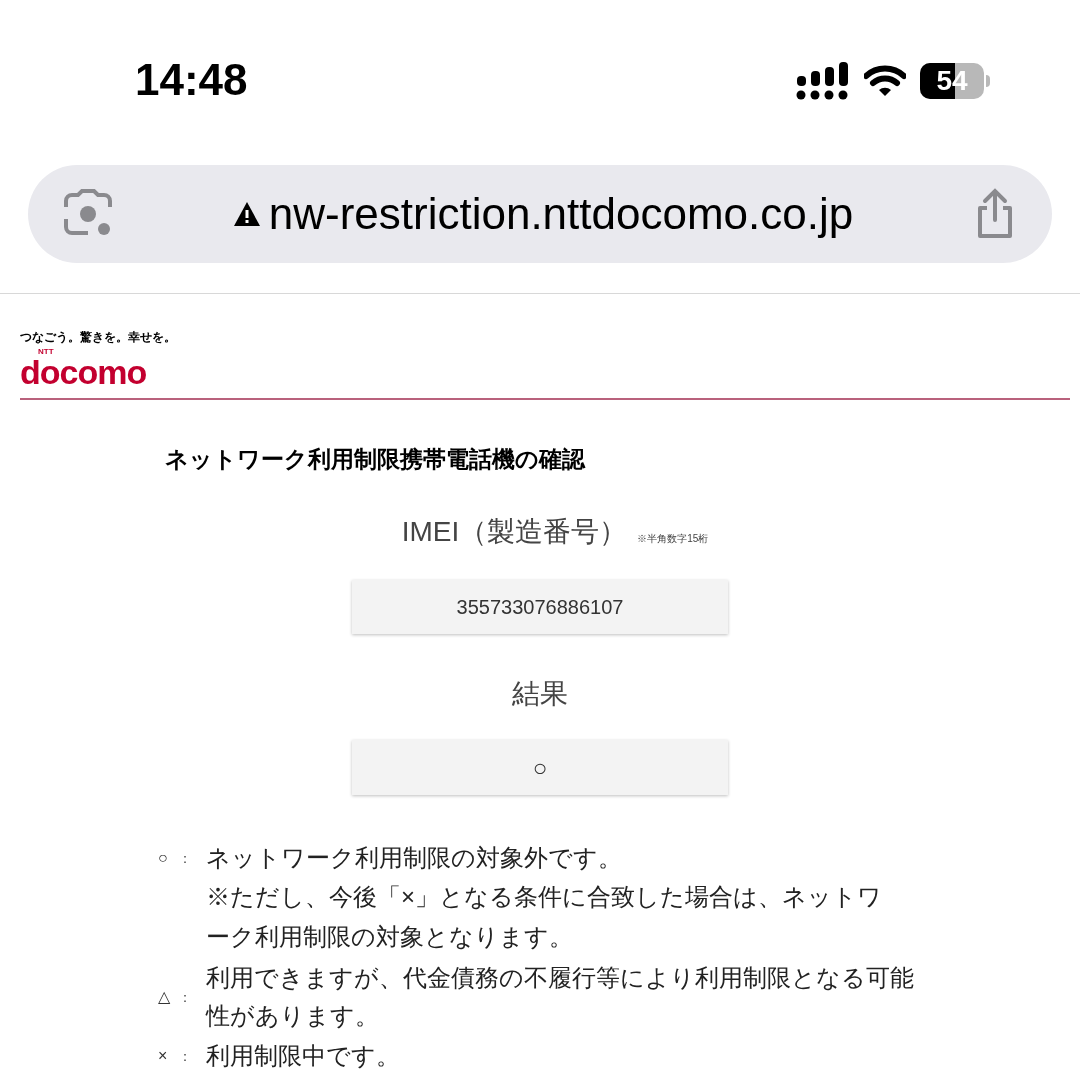 This screenshot has width=1080, height=1080. What do you see at coordinates (98, 337) in the screenshot?
I see `slogan: つなごう。驚きを。幸せを。` at bounding box center [98, 337].